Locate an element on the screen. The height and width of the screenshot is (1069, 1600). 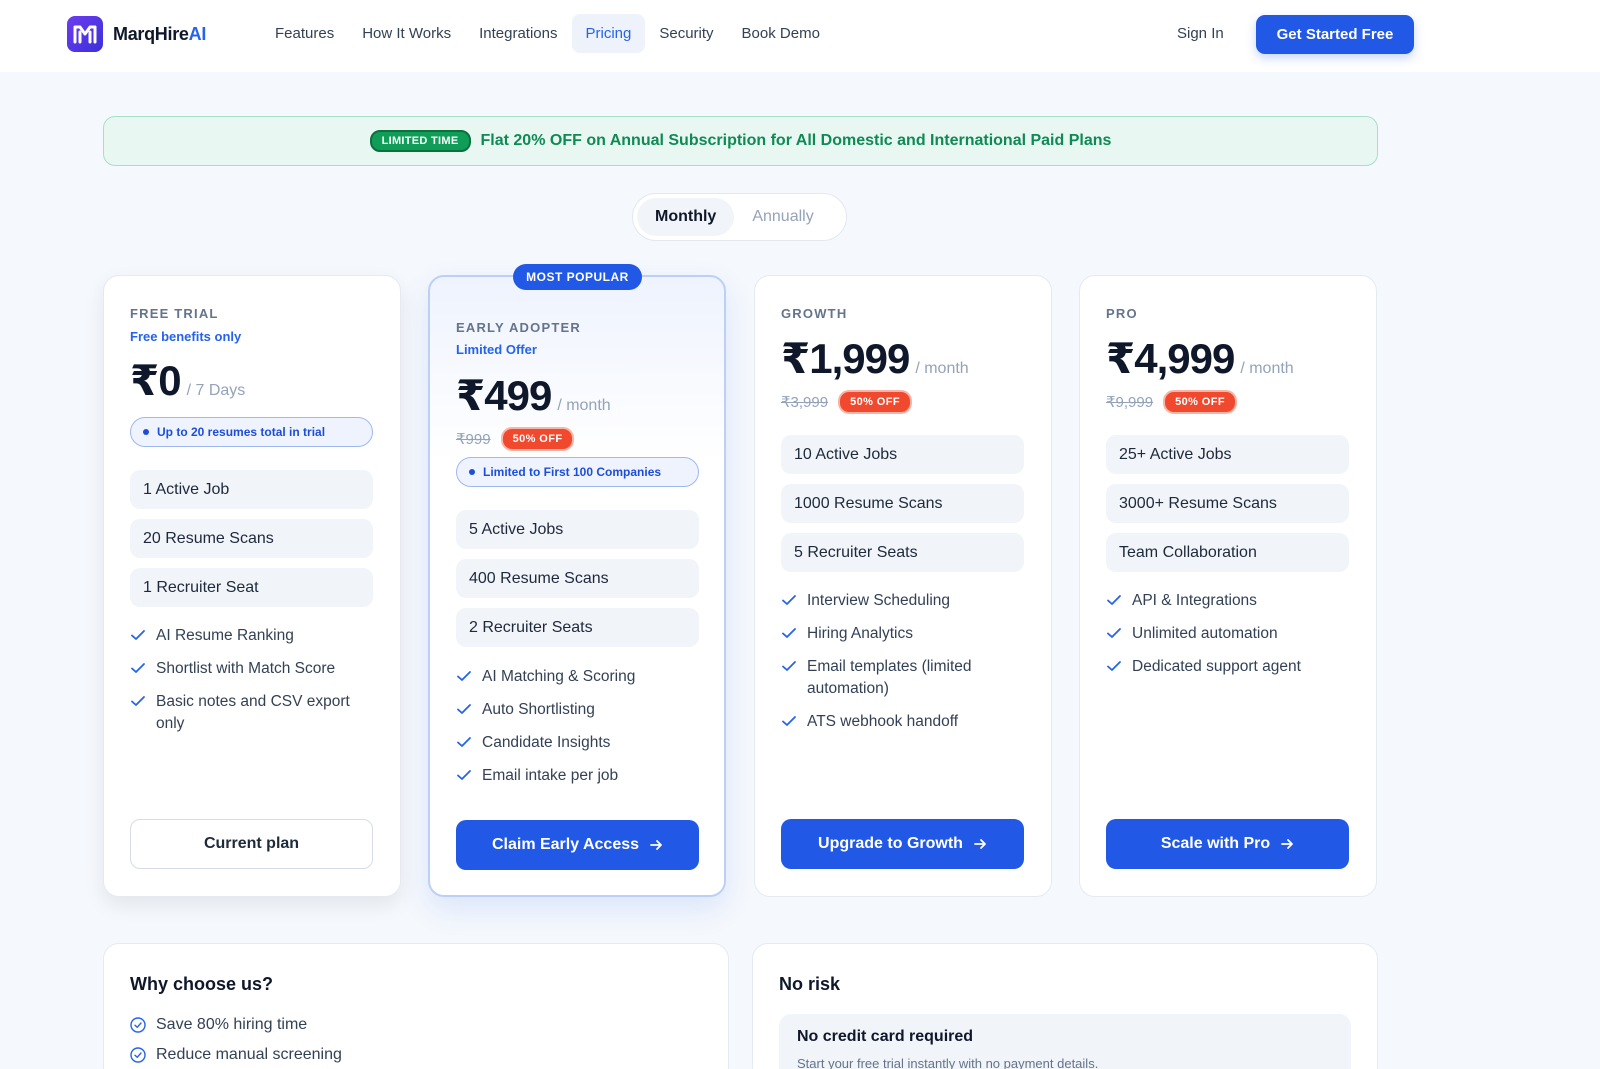
why-item: Reduce manual screening is located at coordinates (236, 1055).